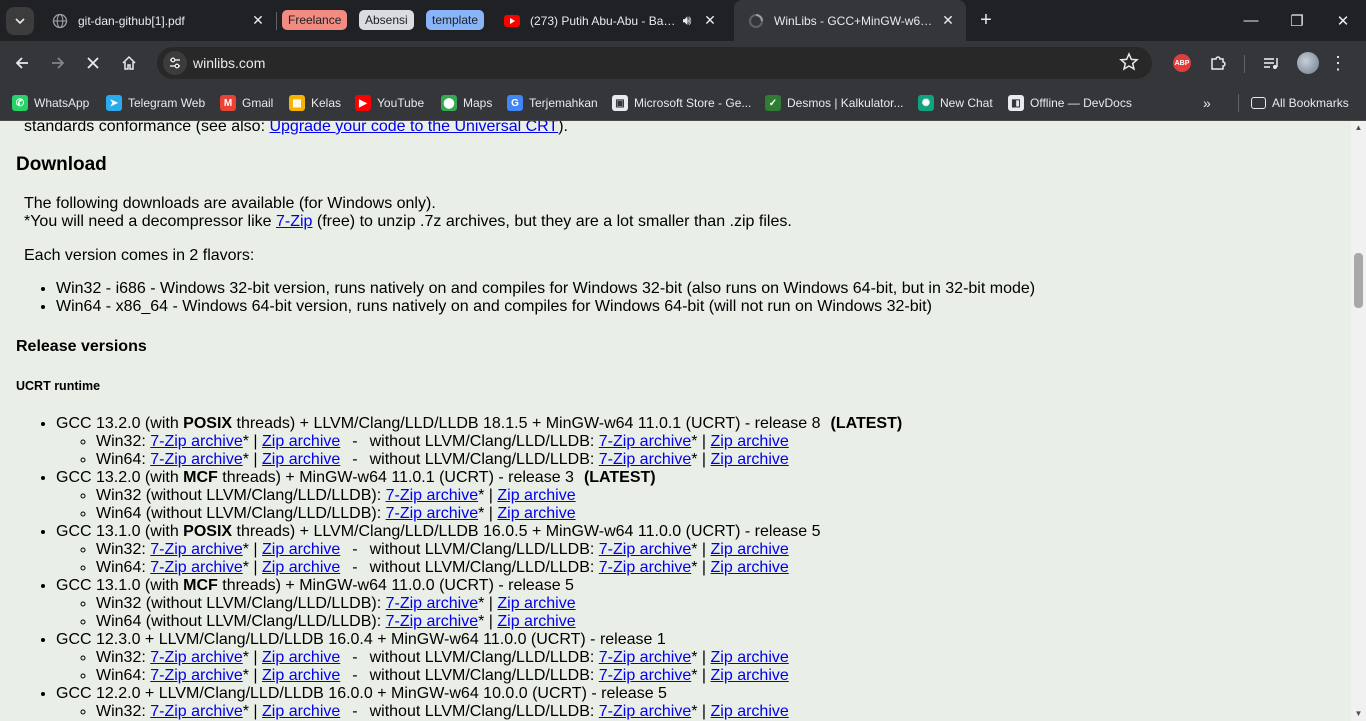 This screenshot has height=721, width=1366. What do you see at coordinates (1300, 103) in the screenshot?
I see `all-bookmarks-button: All Bookmarks` at bounding box center [1300, 103].